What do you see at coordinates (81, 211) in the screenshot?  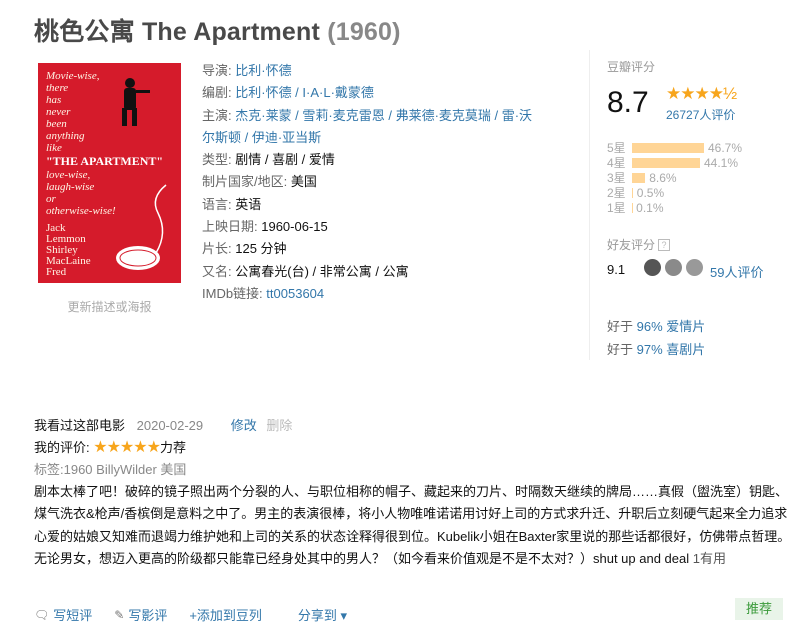 I see `svg-text: otherwise-wise!` at bounding box center [81, 211].